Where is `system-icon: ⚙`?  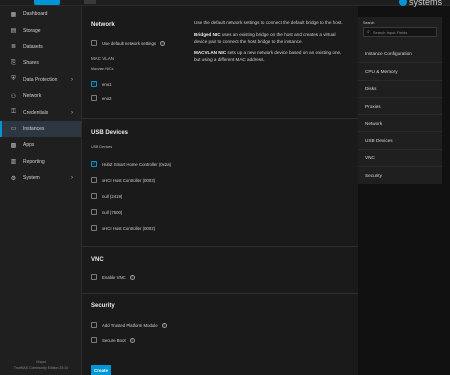 system-icon: ⚙ is located at coordinates (13, 178).